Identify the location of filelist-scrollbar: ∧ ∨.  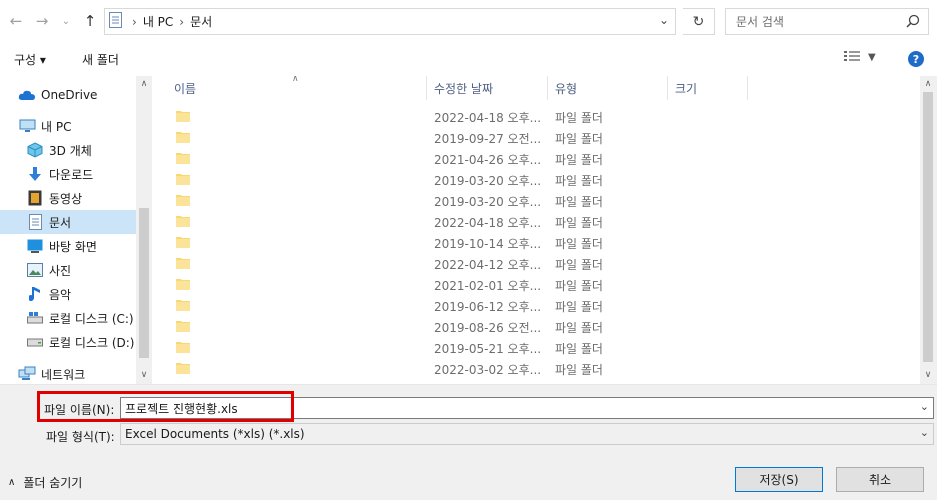
(928, 230).